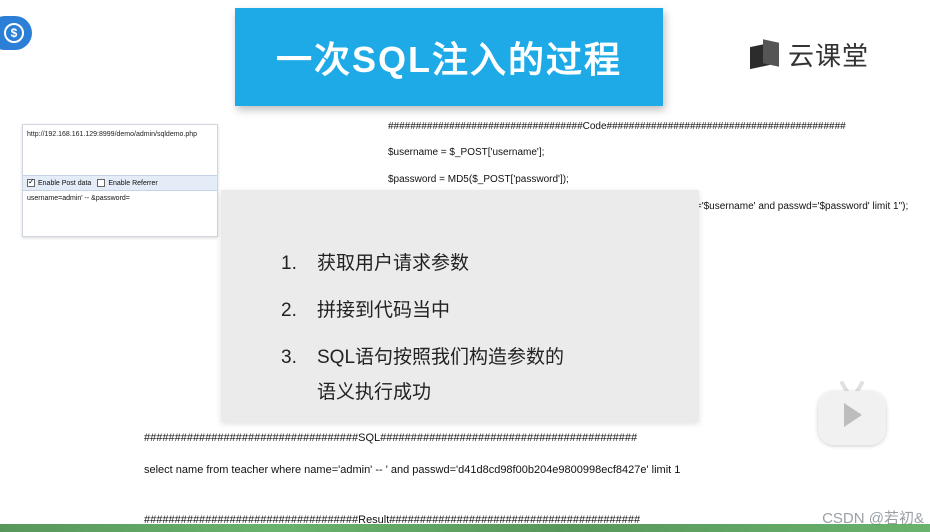  Describe the element at coordinates (374, 392) in the screenshot. I see `step-text-continued: 语义执行成功` at that location.